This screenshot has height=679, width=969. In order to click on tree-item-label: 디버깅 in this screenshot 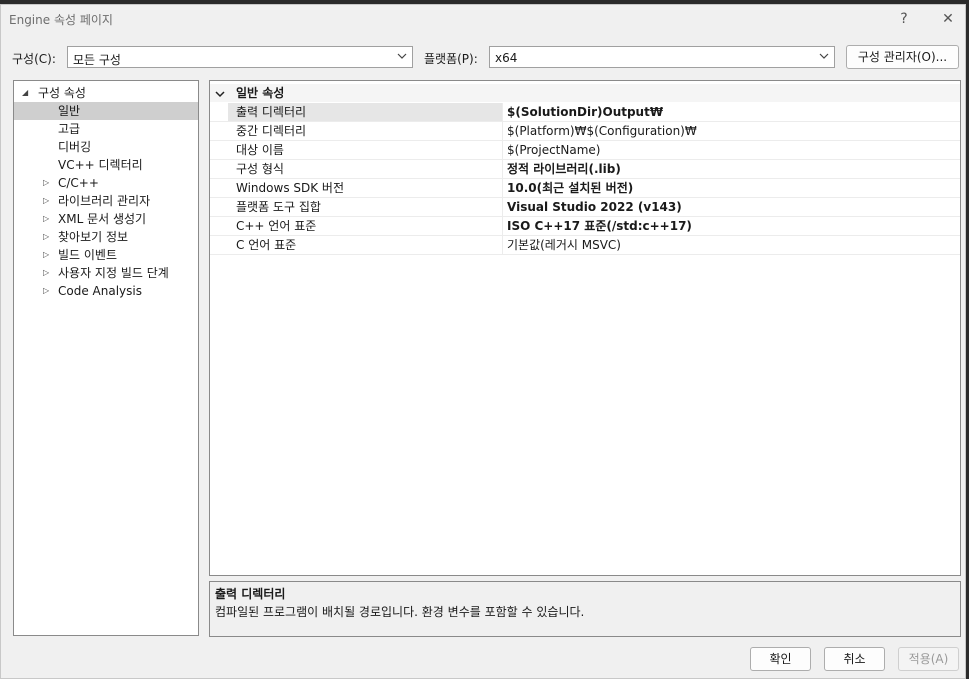, I will do `click(75, 147)`.